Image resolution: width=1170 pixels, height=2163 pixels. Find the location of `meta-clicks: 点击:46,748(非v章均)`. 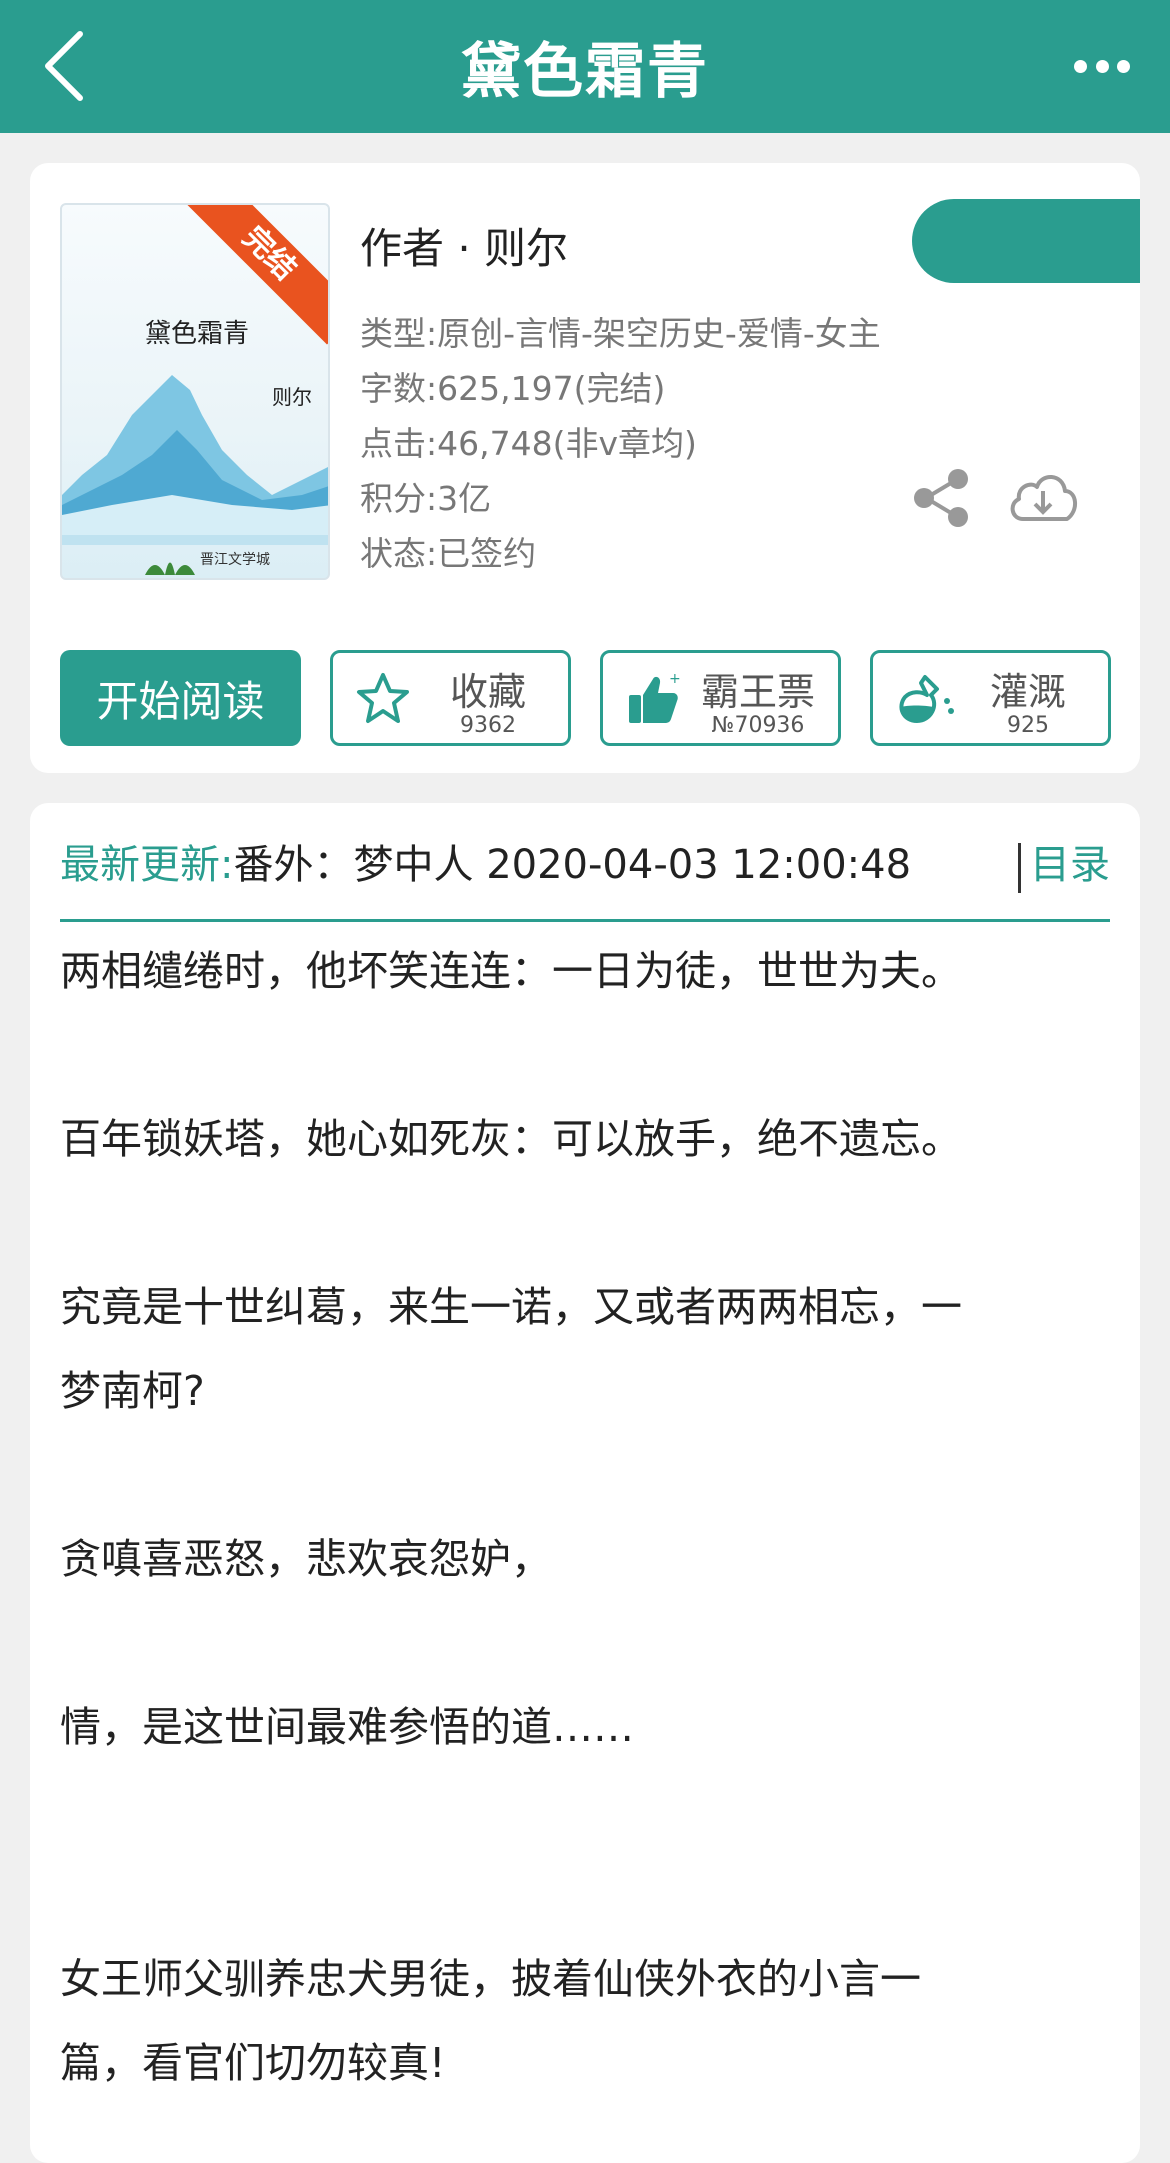

meta-clicks: 点击:46,748(非v章均) is located at coordinates (528, 443).